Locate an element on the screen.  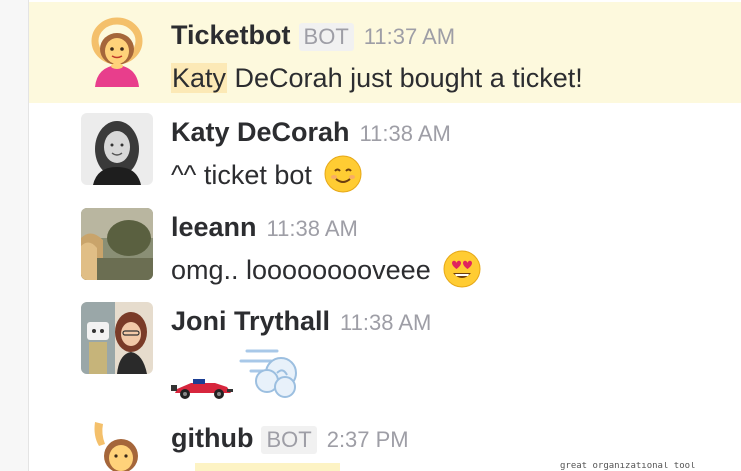
message-body: omg.. looooooooveee is located at coordinates (326, 271).